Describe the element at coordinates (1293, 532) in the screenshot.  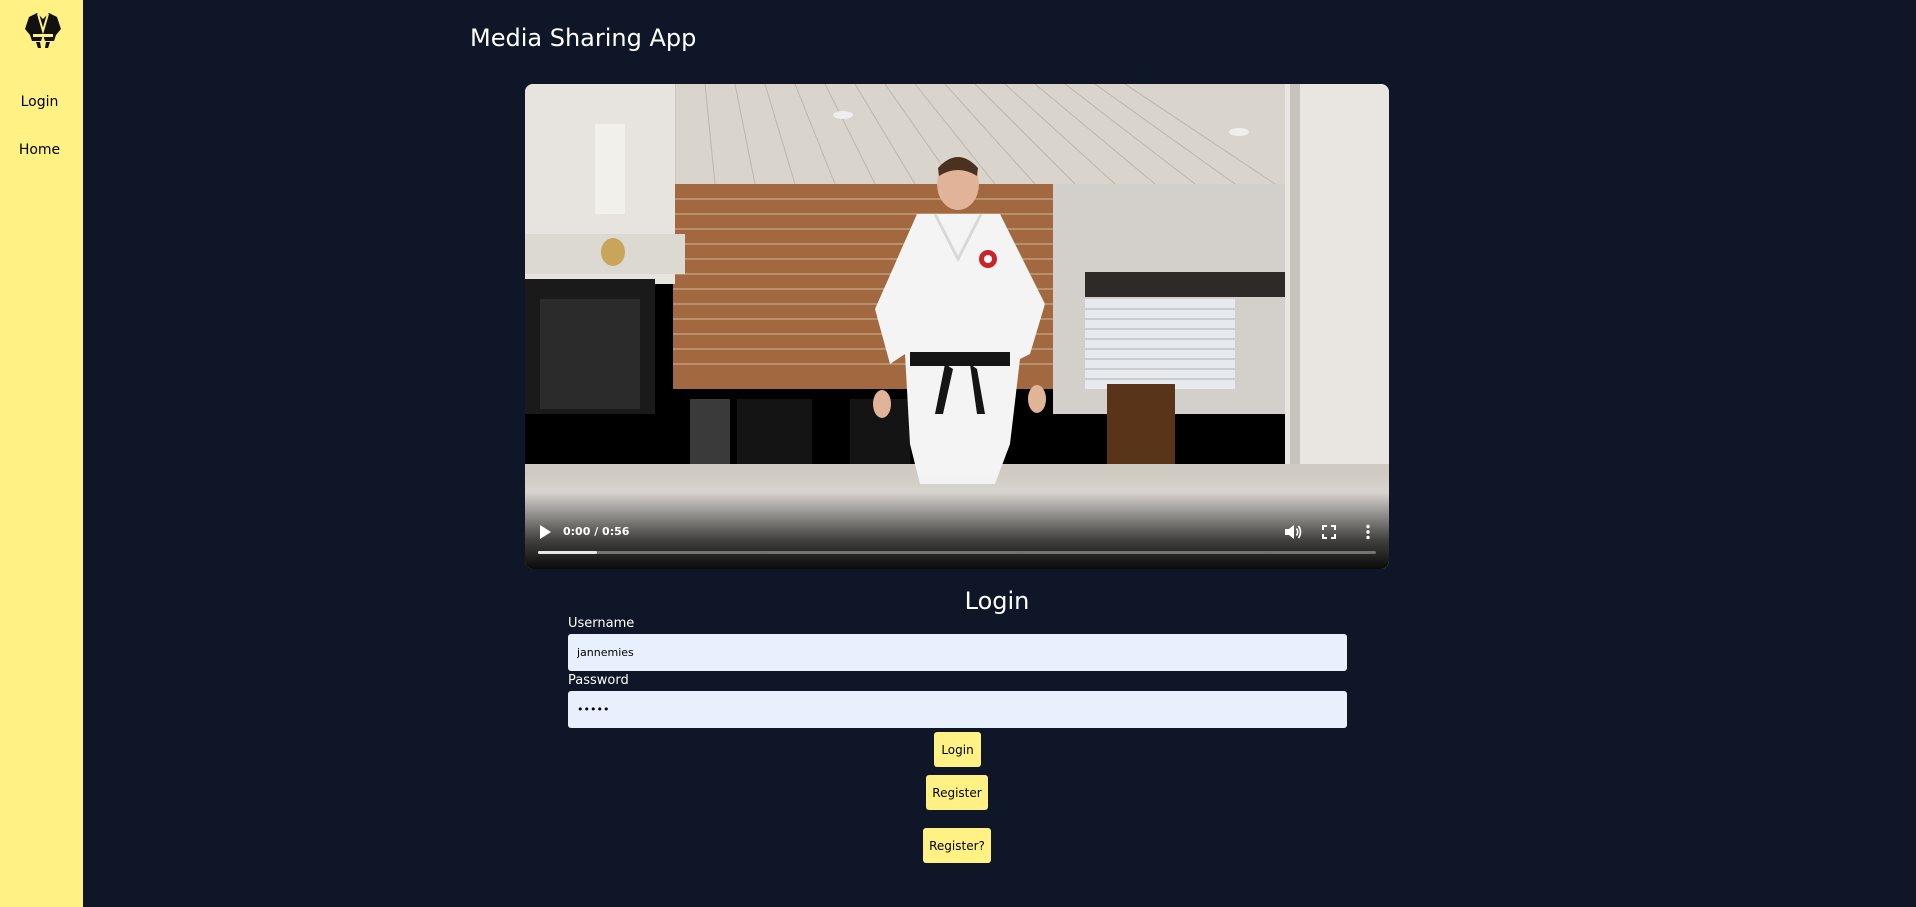
I see `volume-icon` at that location.